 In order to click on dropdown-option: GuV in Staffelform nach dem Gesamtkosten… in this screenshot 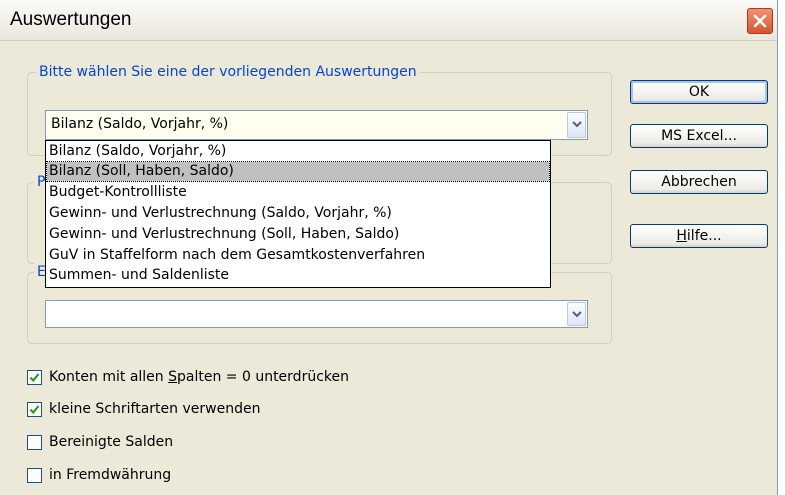, I will do `click(298, 255)`.